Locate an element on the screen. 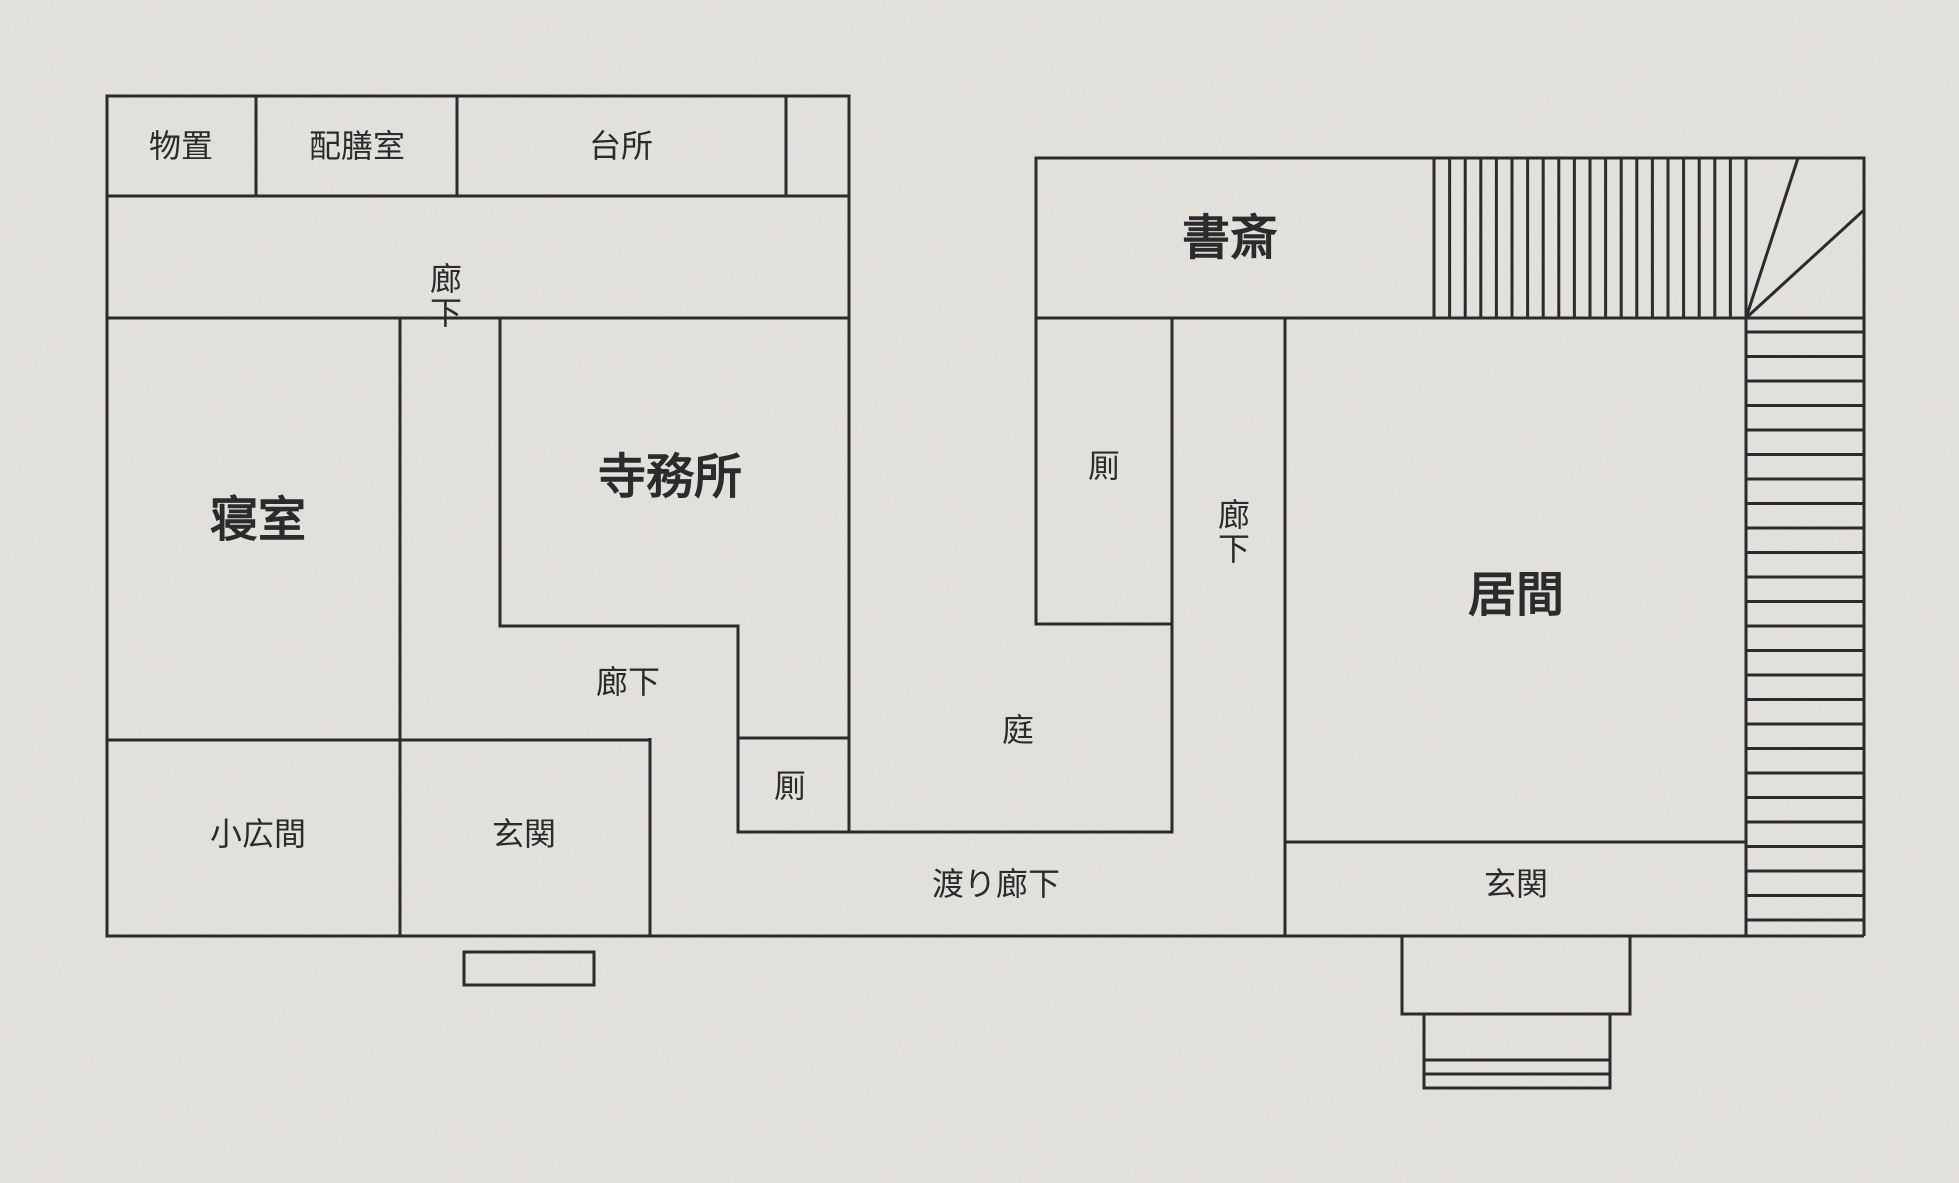  room-kitchen: 台所 is located at coordinates (621, 146).